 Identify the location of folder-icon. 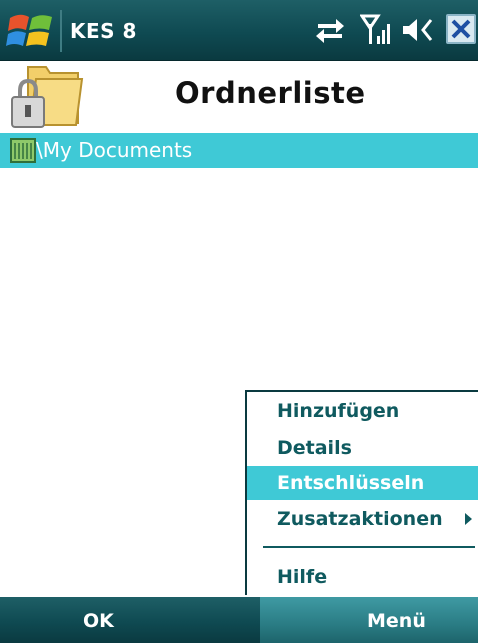
(23, 150).